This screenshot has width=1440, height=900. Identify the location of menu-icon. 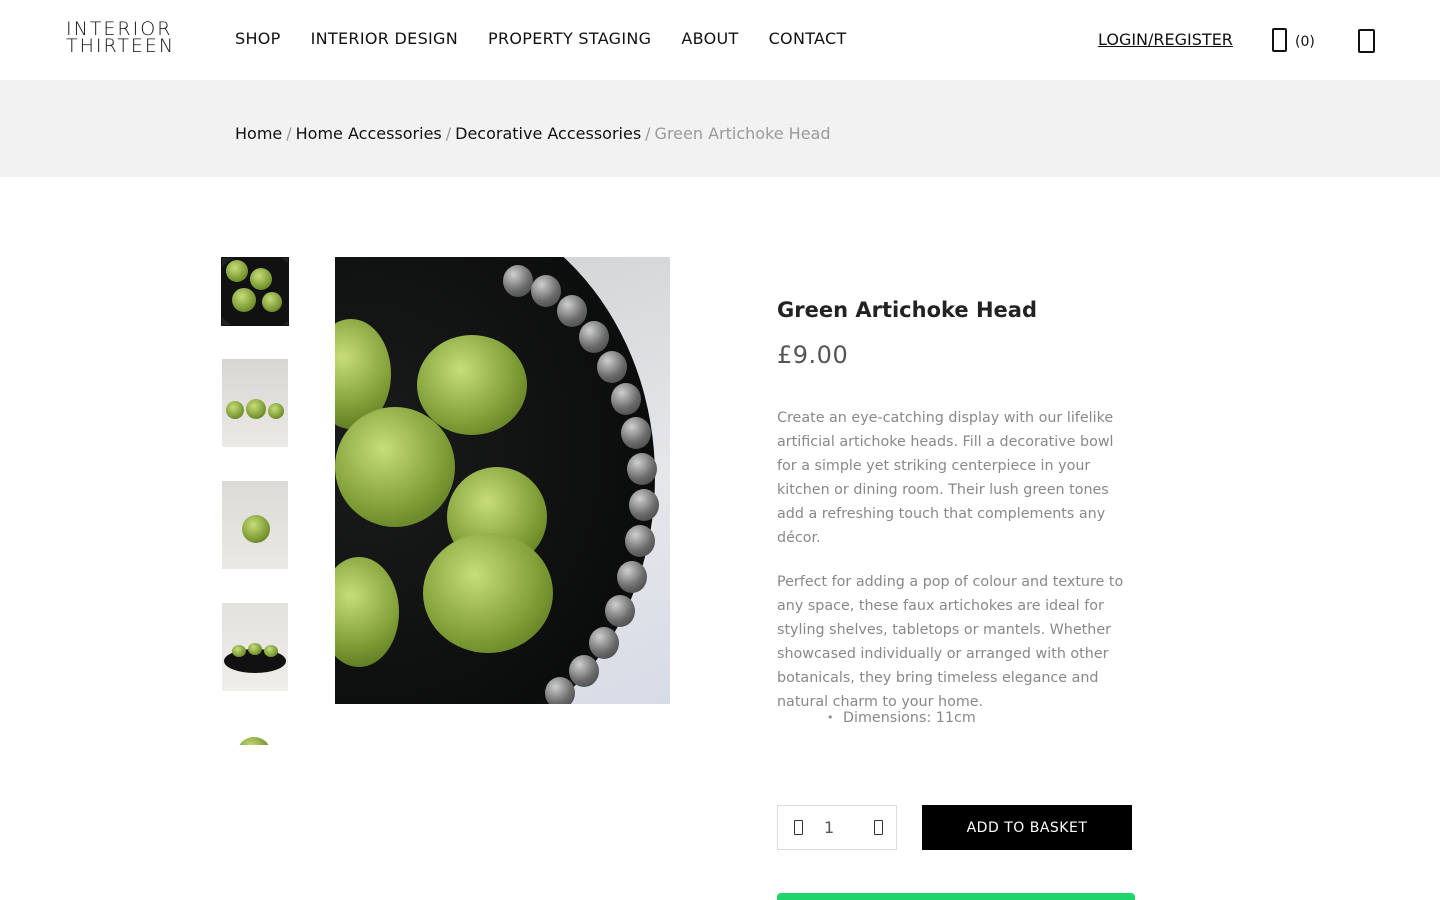
(1366, 41).